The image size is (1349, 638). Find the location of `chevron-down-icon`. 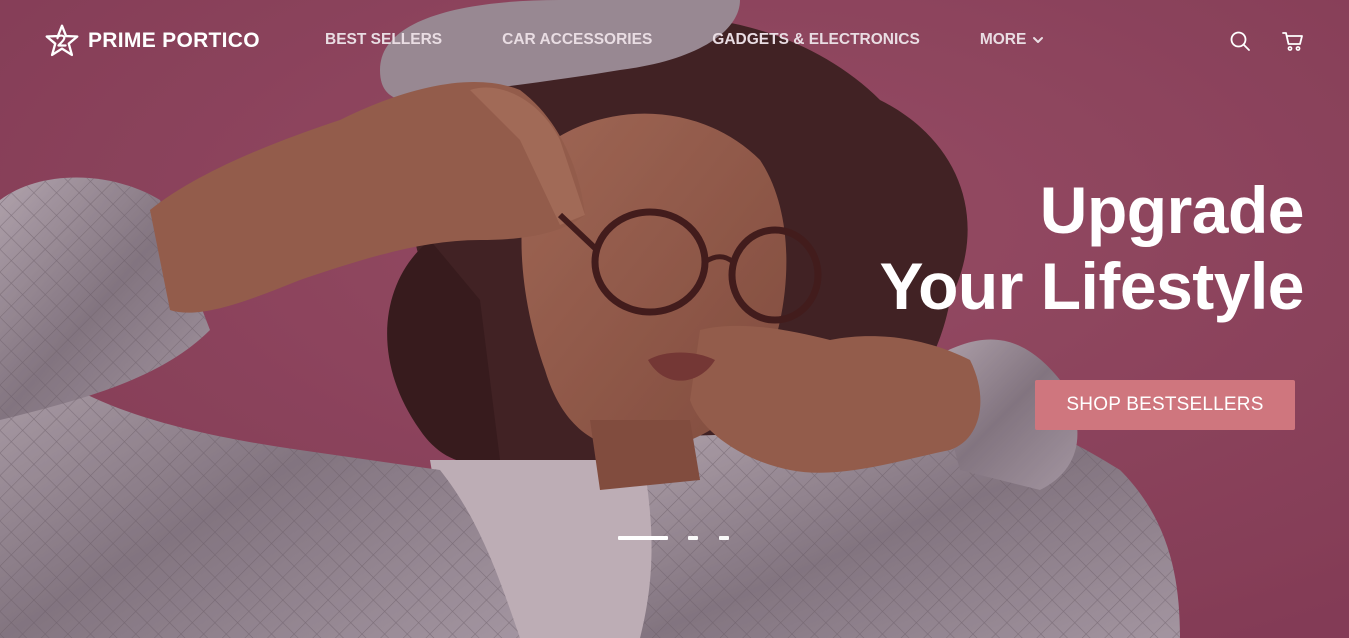

chevron-down-icon is located at coordinates (1038, 40).